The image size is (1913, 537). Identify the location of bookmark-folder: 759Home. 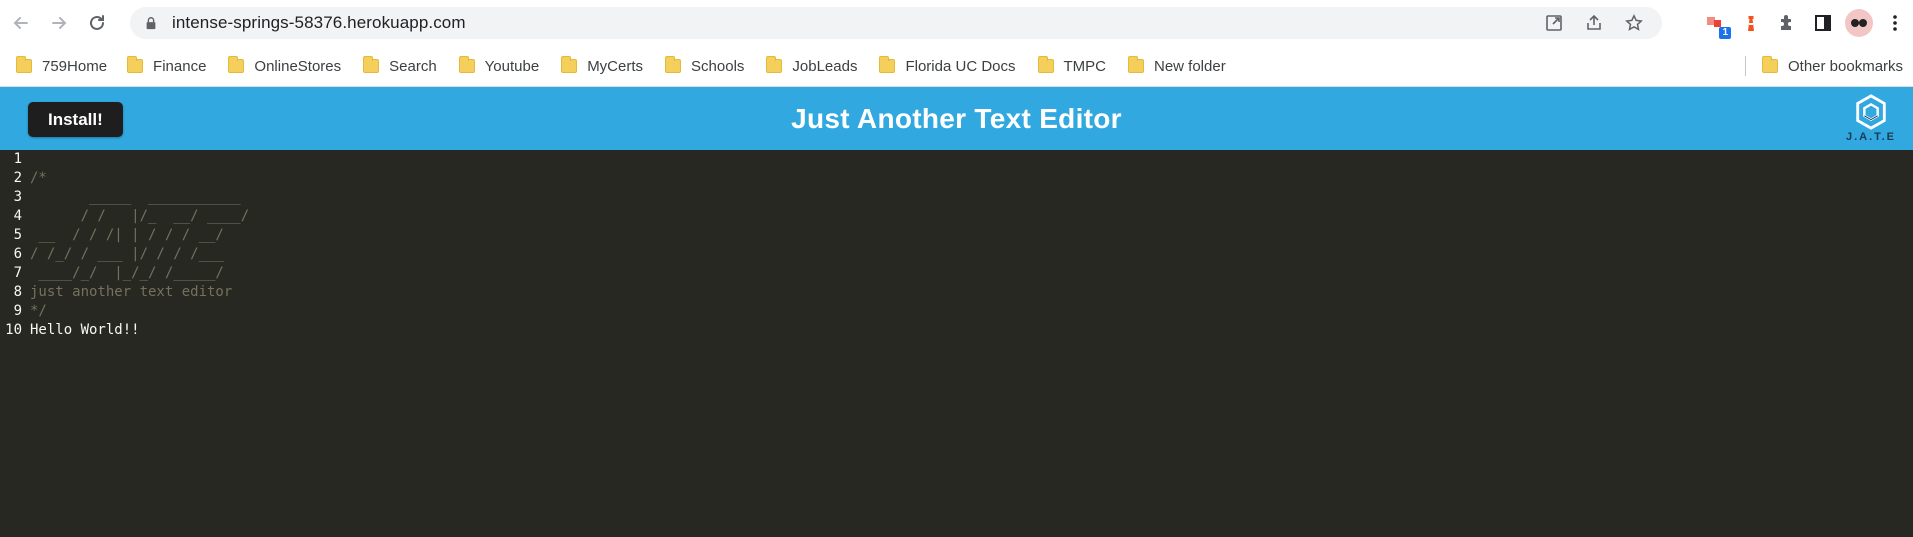
(61, 65).